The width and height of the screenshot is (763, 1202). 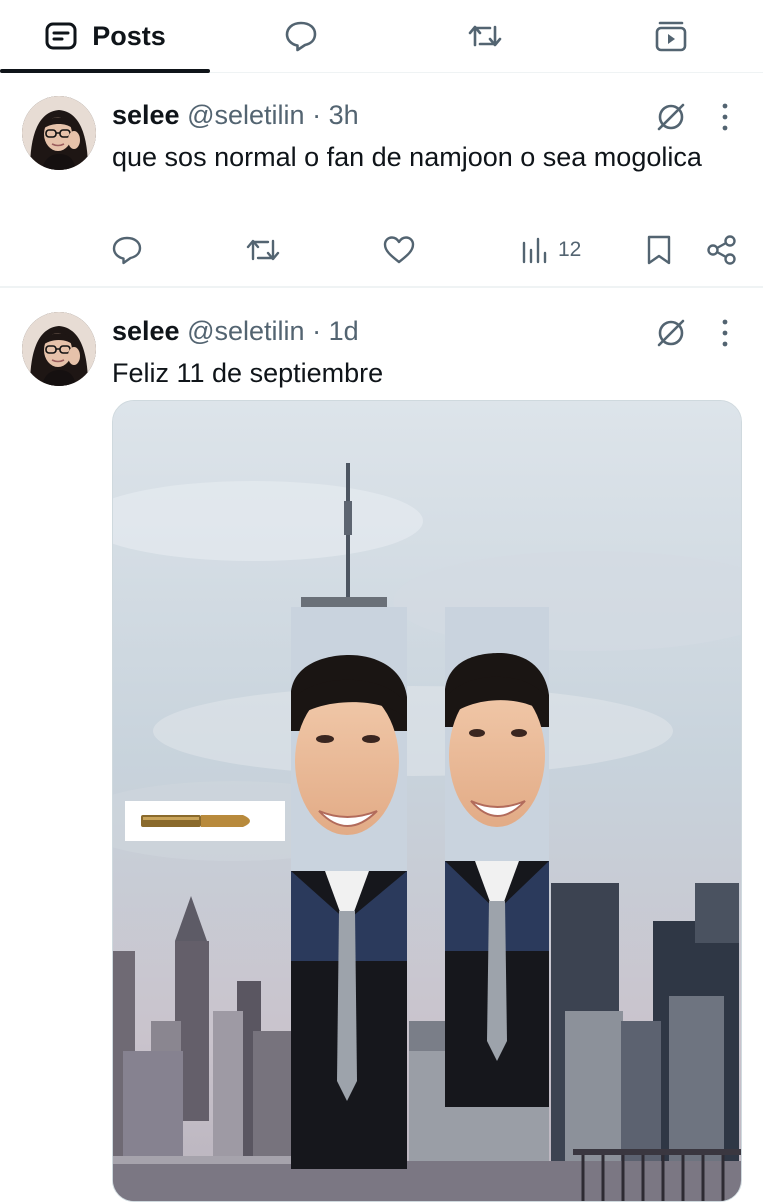 I want to click on bookmark-icon, so click(x=659, y=250).